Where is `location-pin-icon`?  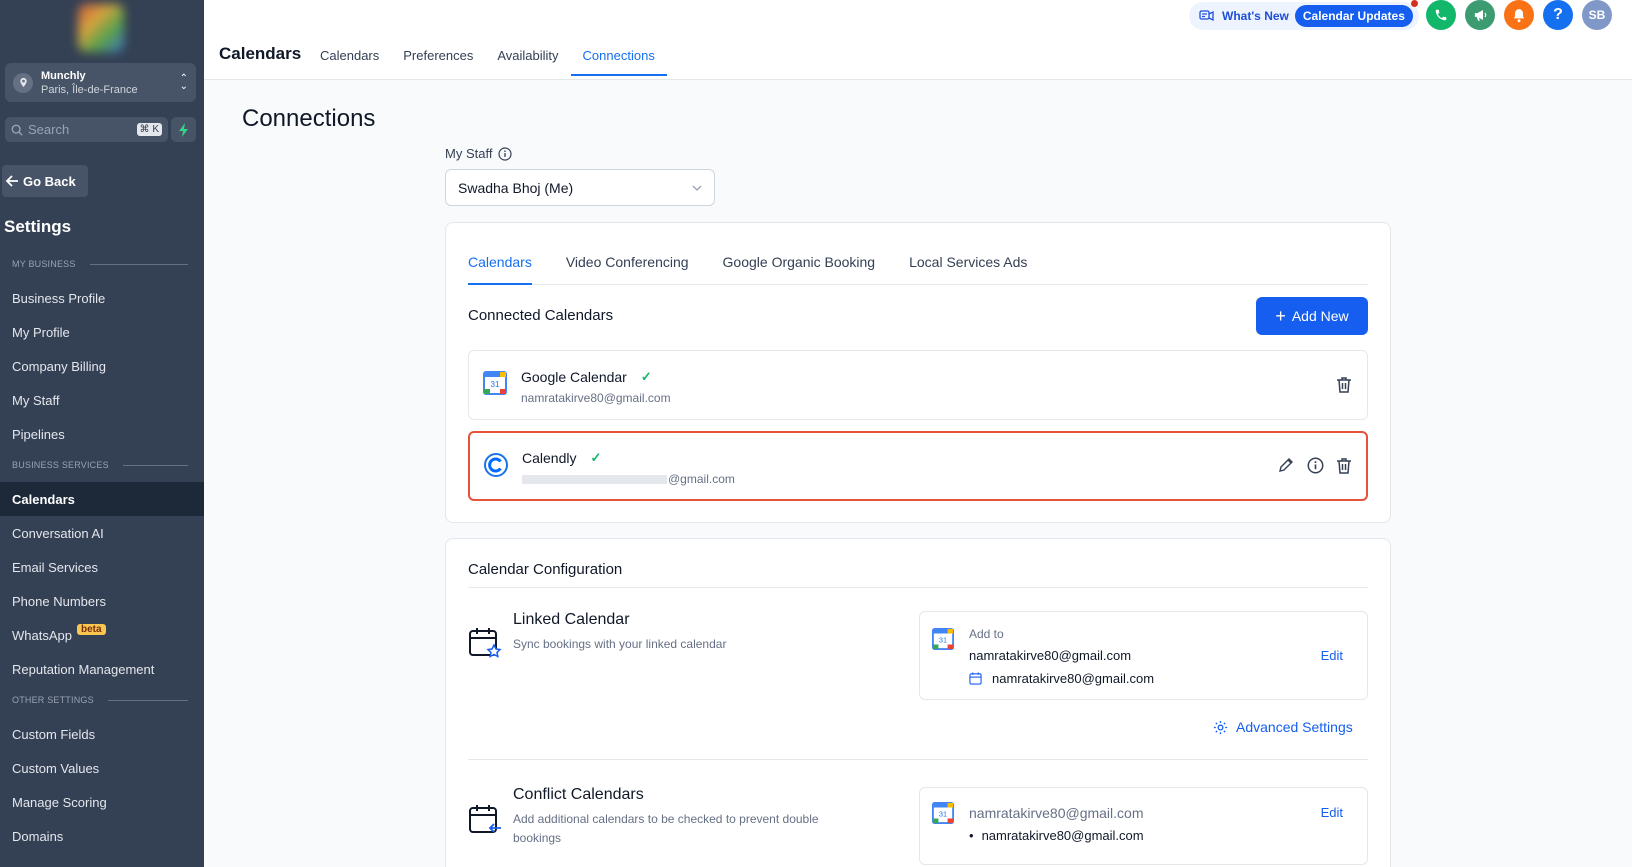
location-pin-icon is located at coordinates (23, 82).